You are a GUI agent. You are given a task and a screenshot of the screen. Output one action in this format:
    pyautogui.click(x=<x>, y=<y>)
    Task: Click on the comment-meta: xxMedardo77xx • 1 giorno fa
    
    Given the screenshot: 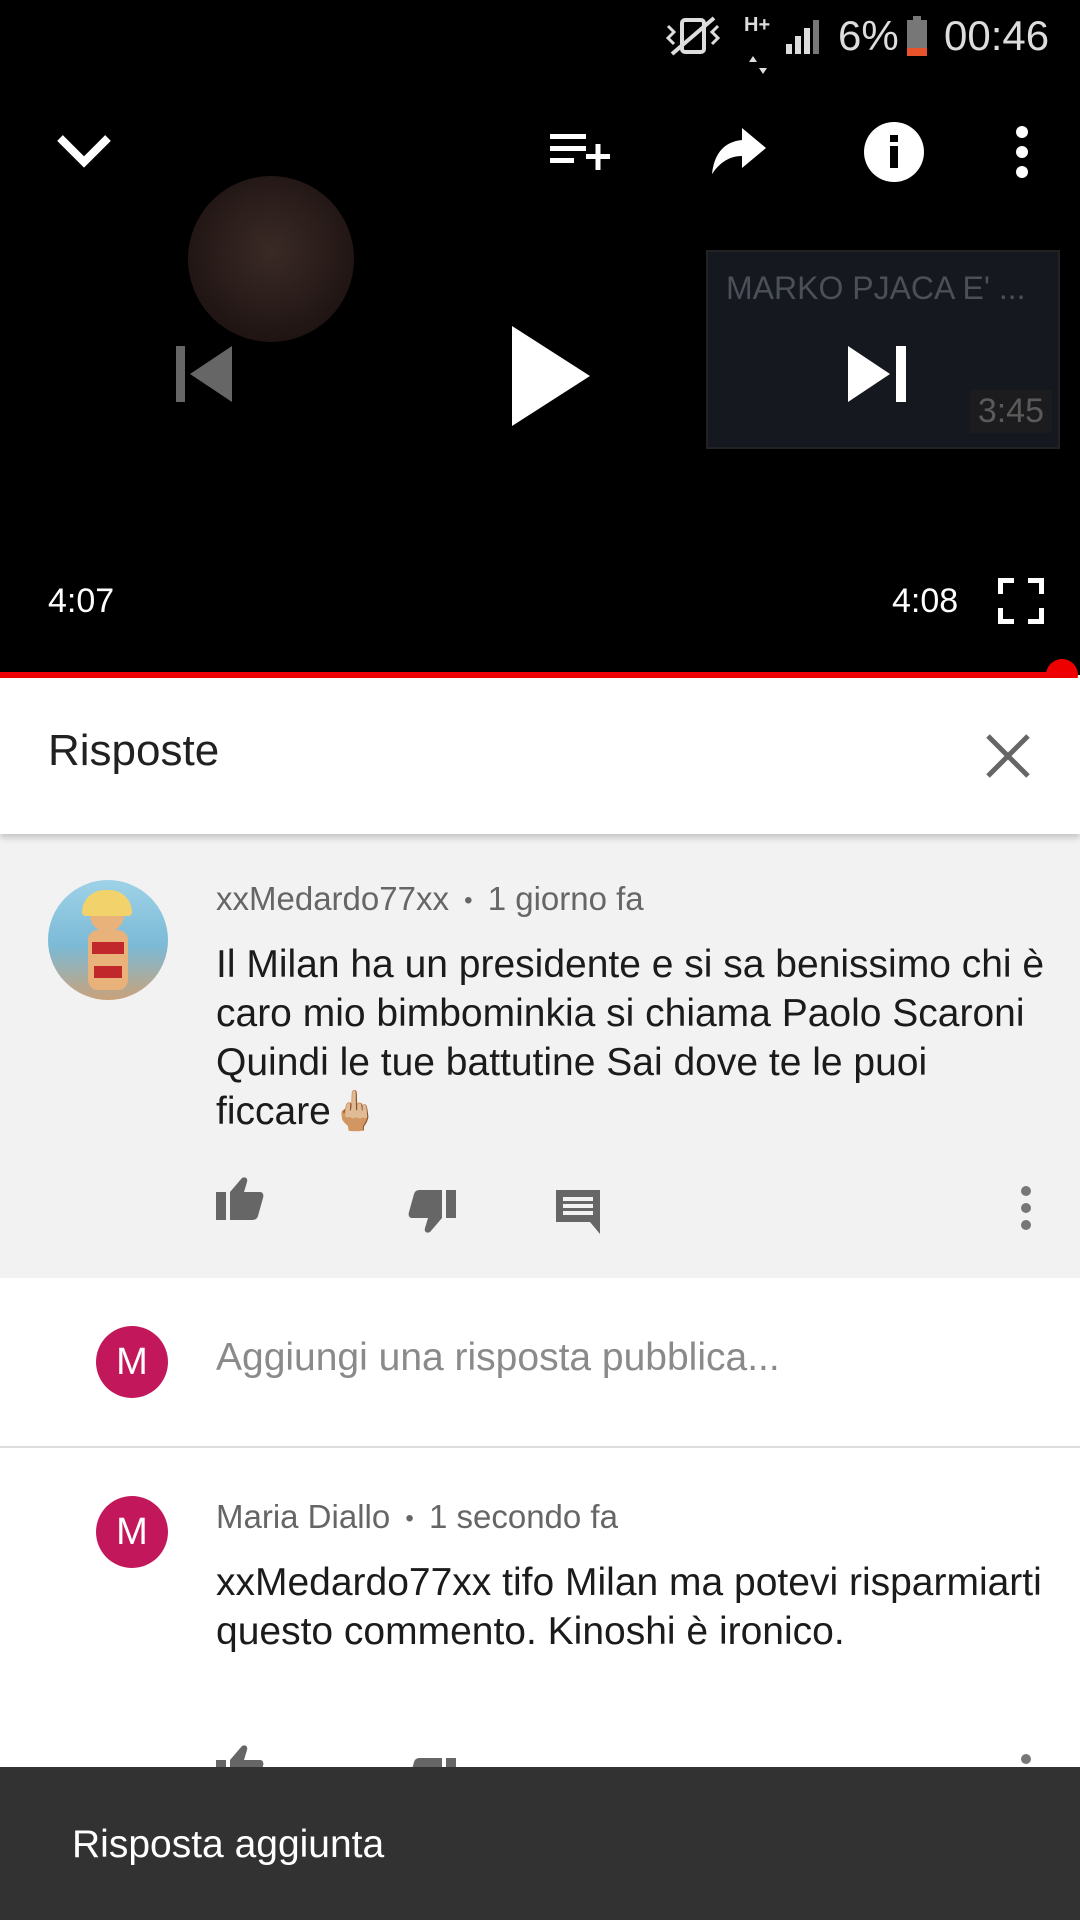 What is the action you would take?
    pyautogui.click(x=430, y=899)
    